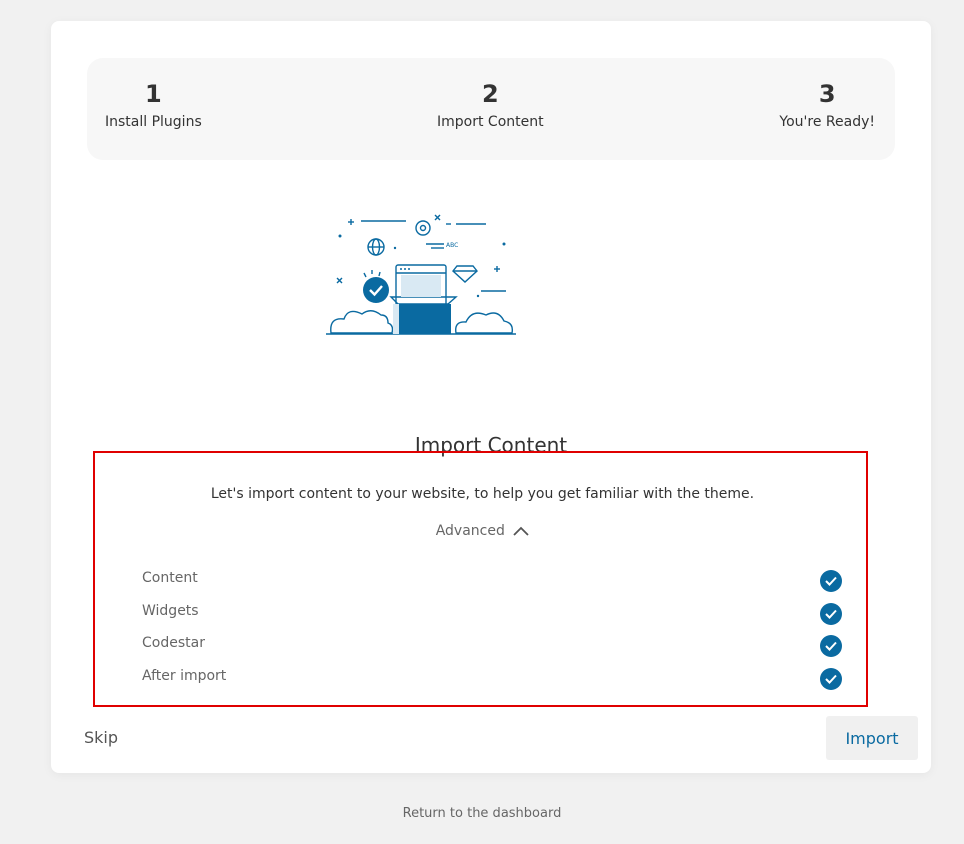  I want to click on option-label: After import, so click(184, 676).